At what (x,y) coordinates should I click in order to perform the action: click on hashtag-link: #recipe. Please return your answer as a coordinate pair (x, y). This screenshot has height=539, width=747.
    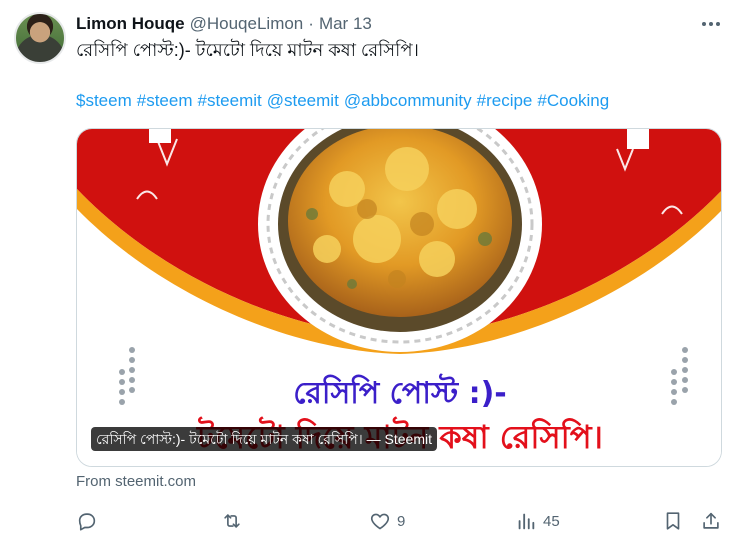
    Looking at the image, I should click on (505, 100).